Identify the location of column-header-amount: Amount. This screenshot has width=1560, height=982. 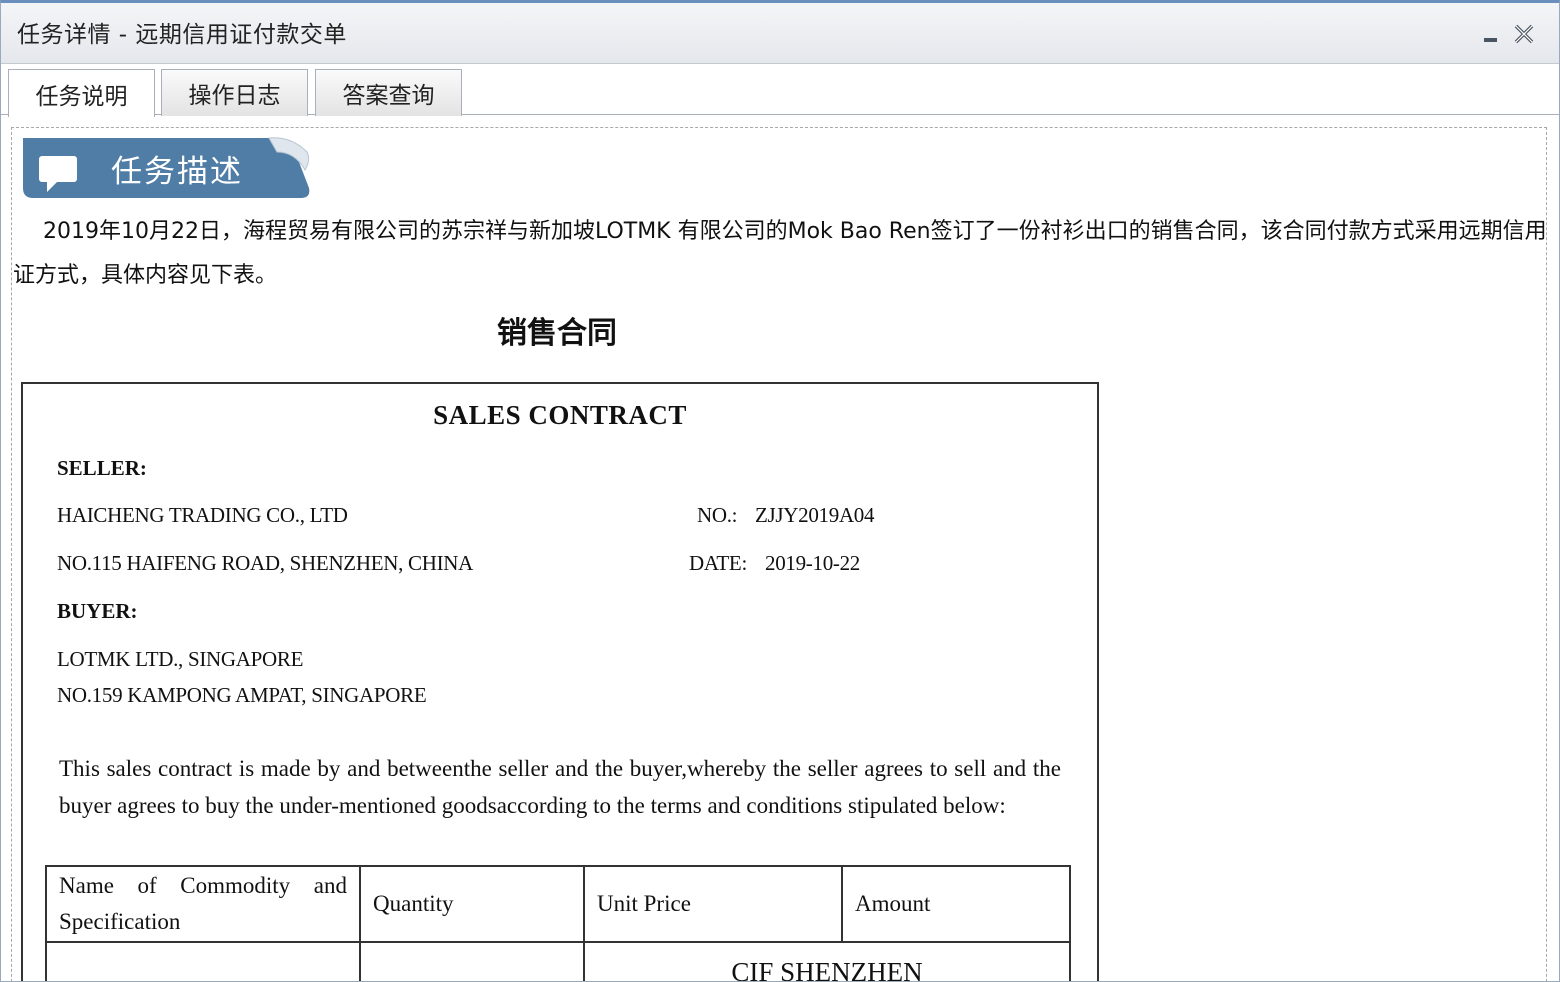
(956, 904).